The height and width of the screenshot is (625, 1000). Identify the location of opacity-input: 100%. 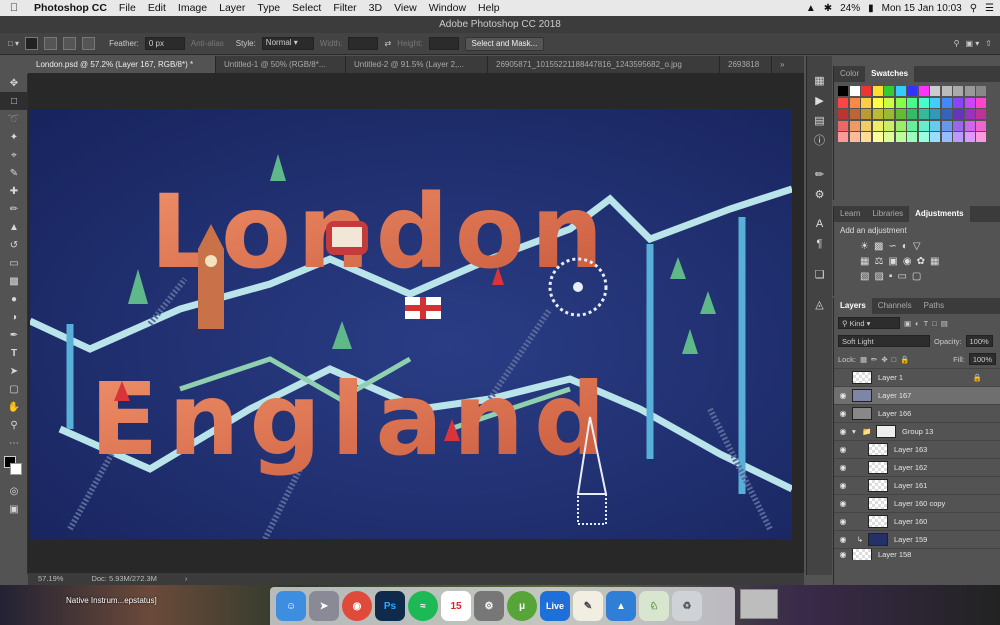
(979, 341).